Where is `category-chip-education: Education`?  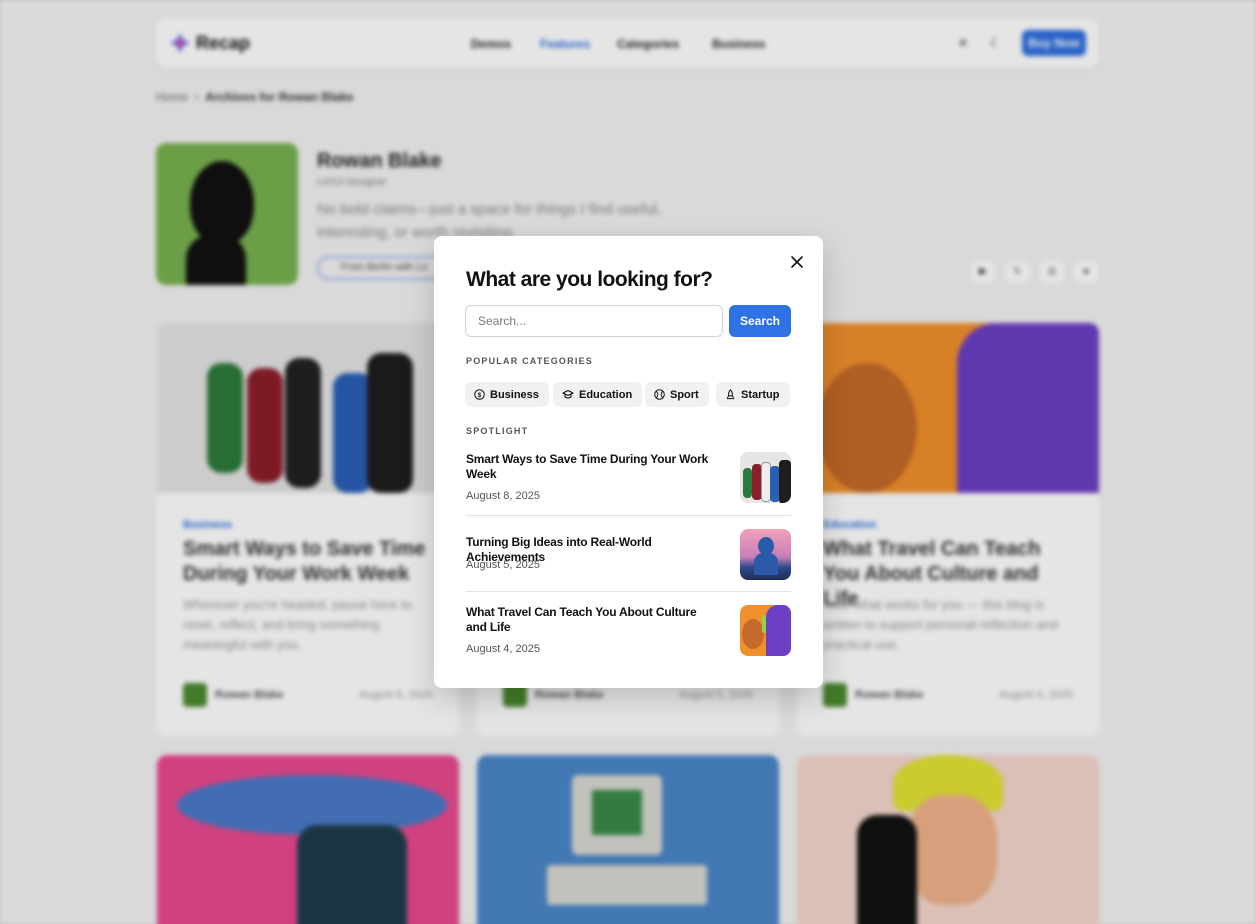
category-chip-education: Education is located at coordinates (598, 394).